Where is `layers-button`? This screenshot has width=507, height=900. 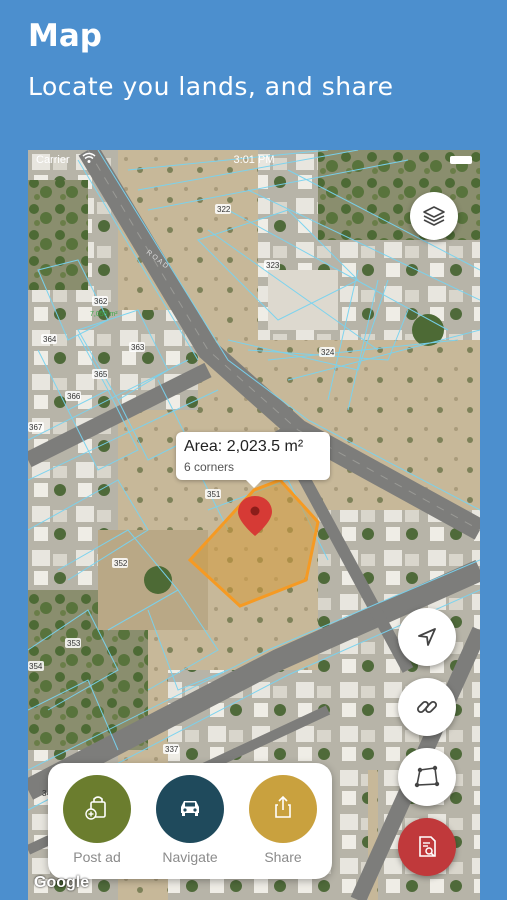
layers-button is located at coordinates (434, 216).